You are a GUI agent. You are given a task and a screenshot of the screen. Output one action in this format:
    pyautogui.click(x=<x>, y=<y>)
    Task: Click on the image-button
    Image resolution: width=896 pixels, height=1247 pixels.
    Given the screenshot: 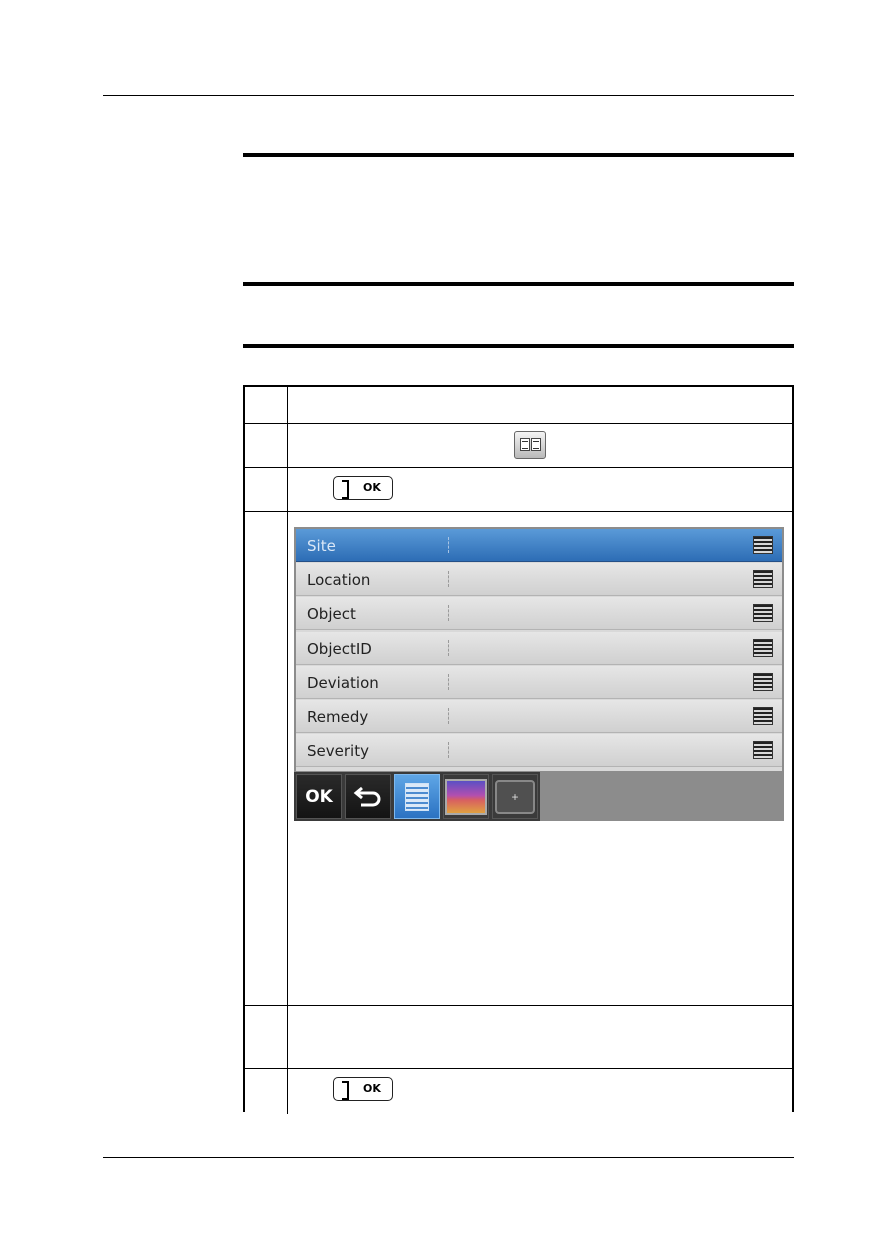 What is the action you would take?
    pyautogui.click(x=466, y=796)
    